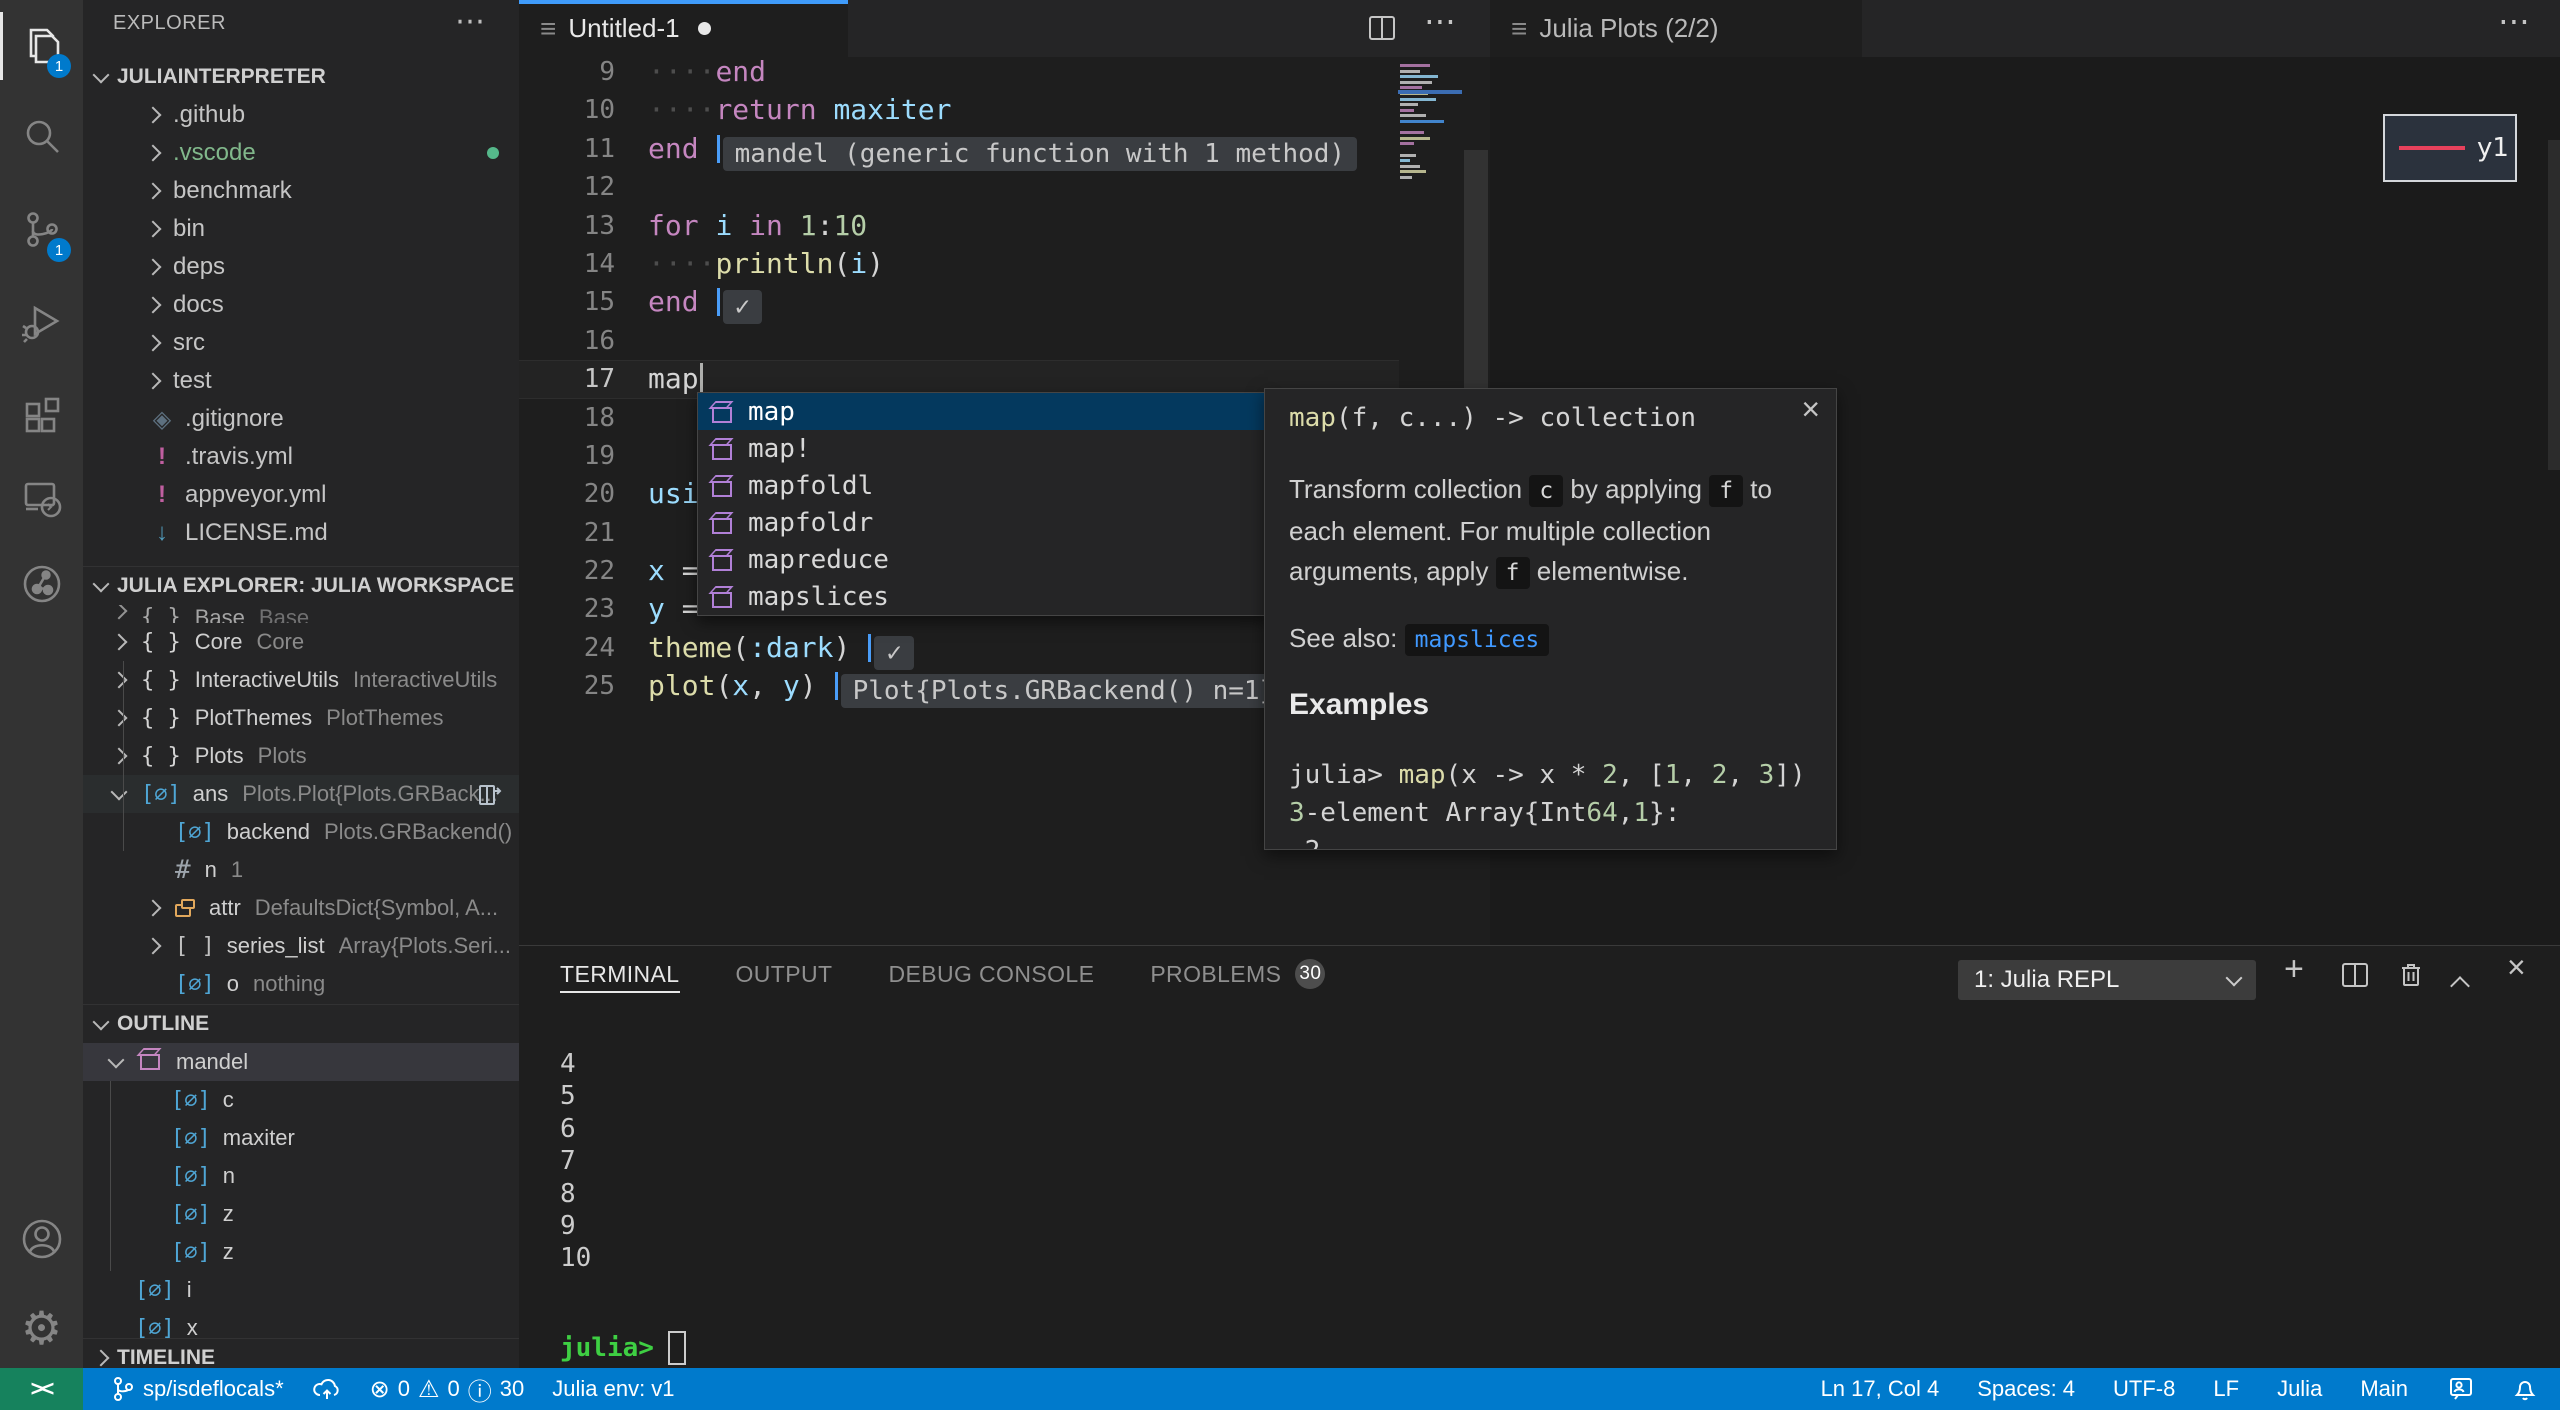 This screenshot has height=1410, width=2560. Describe the element at coordinates (301, 718) in the screenshot. I see `workspace-row-PlotThemes: { } PlotThemes PlotThemes` at that location.